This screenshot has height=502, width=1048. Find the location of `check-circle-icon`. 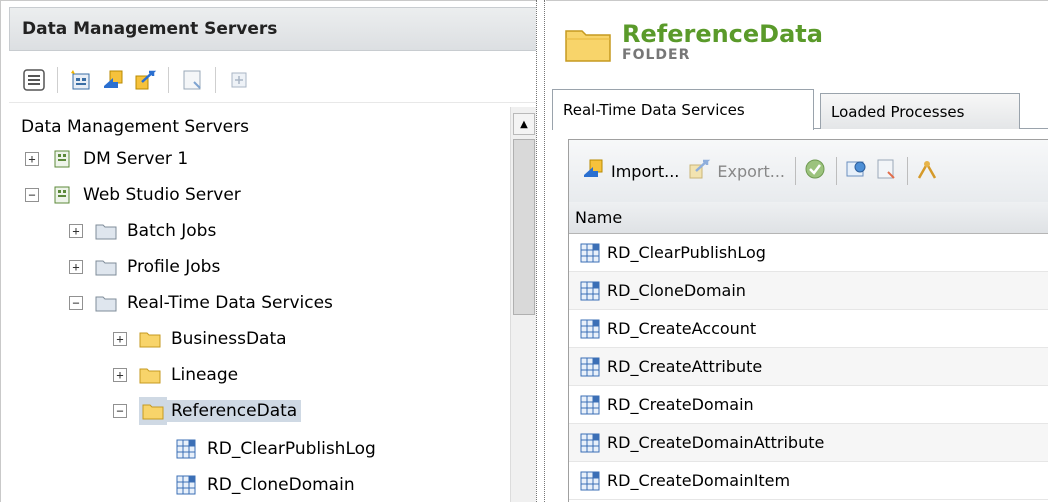

check-circle-icon is located at coordinates (815, 171).